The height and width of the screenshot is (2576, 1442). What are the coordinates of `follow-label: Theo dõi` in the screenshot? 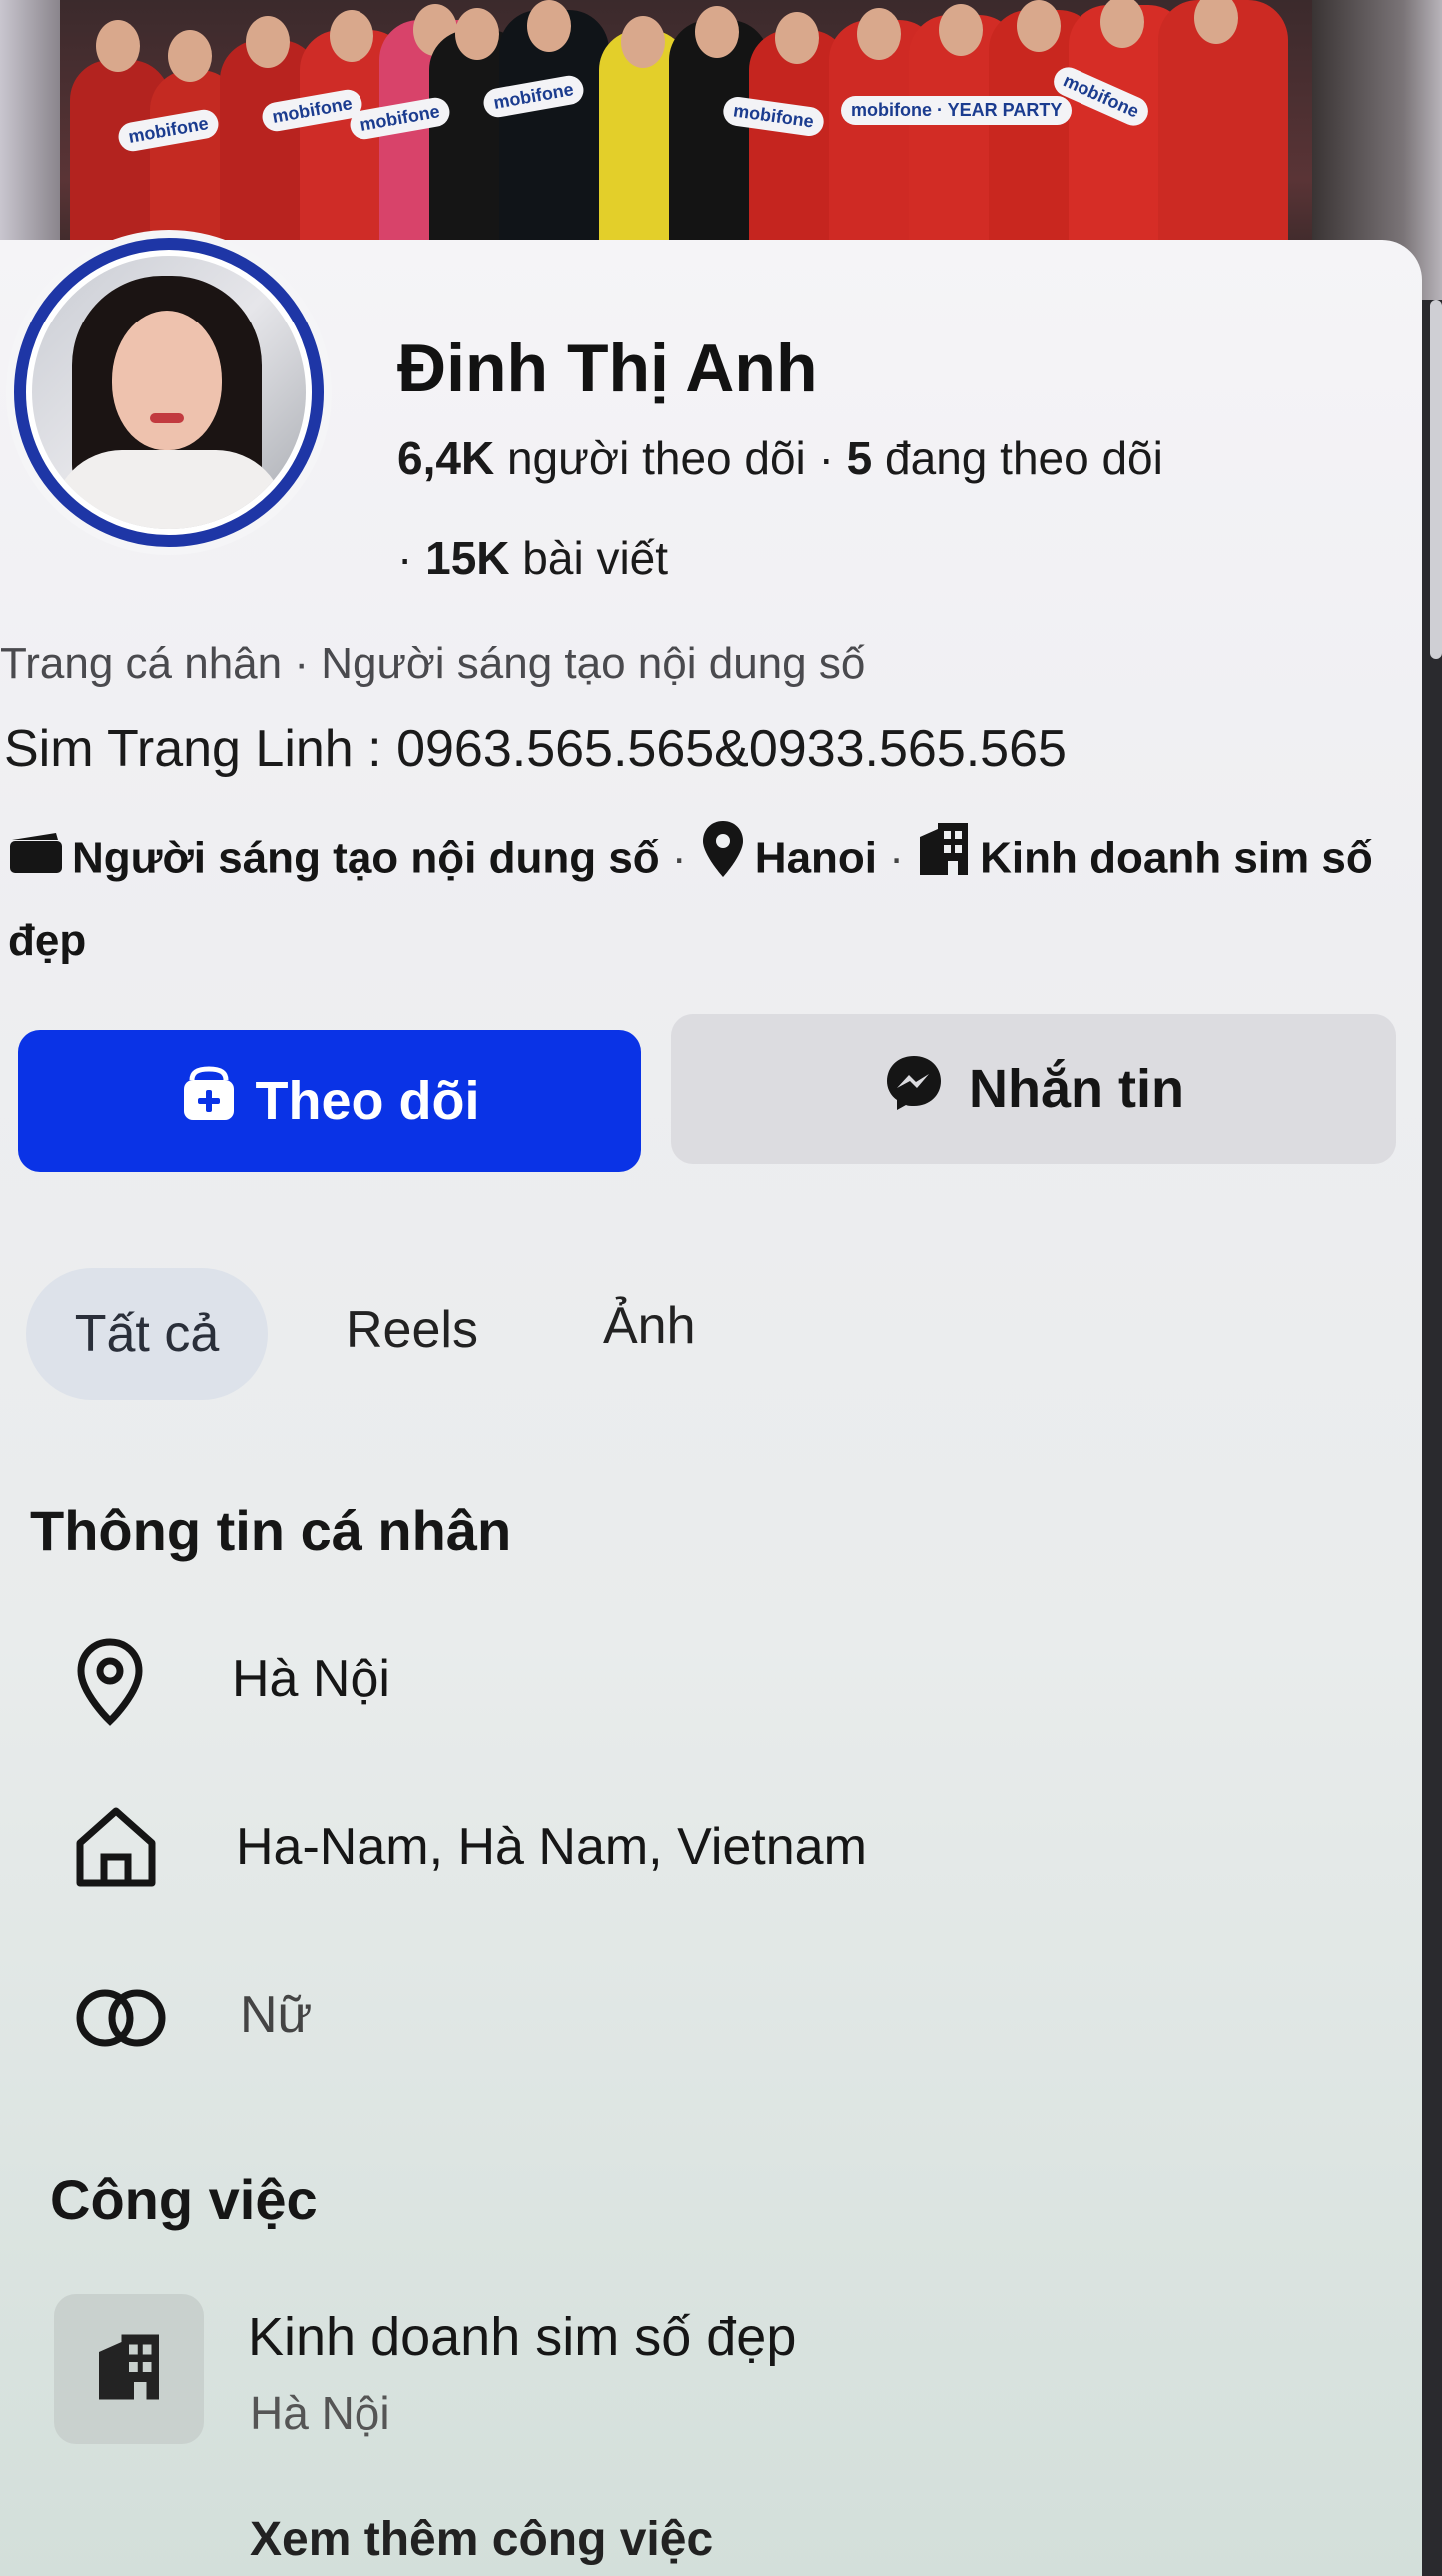 It's located at (367, 1101).